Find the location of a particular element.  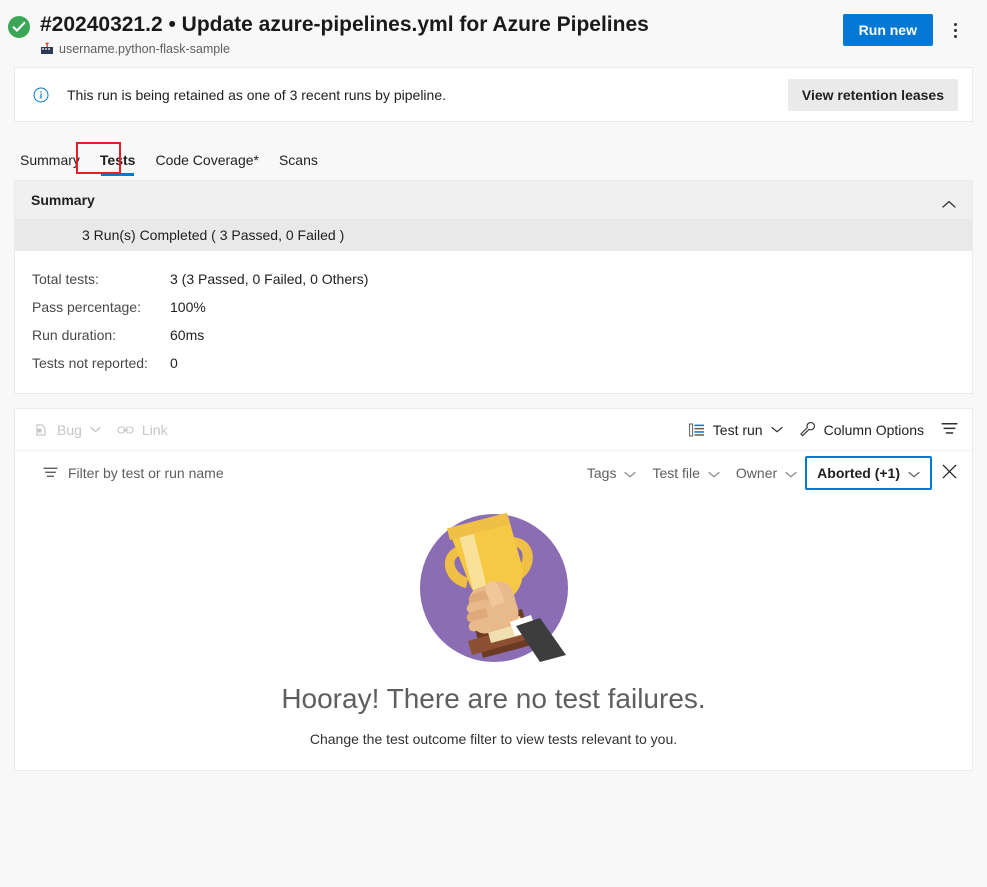

view-retention-leases-button: View retention leases is located at coordinates (872, 94).